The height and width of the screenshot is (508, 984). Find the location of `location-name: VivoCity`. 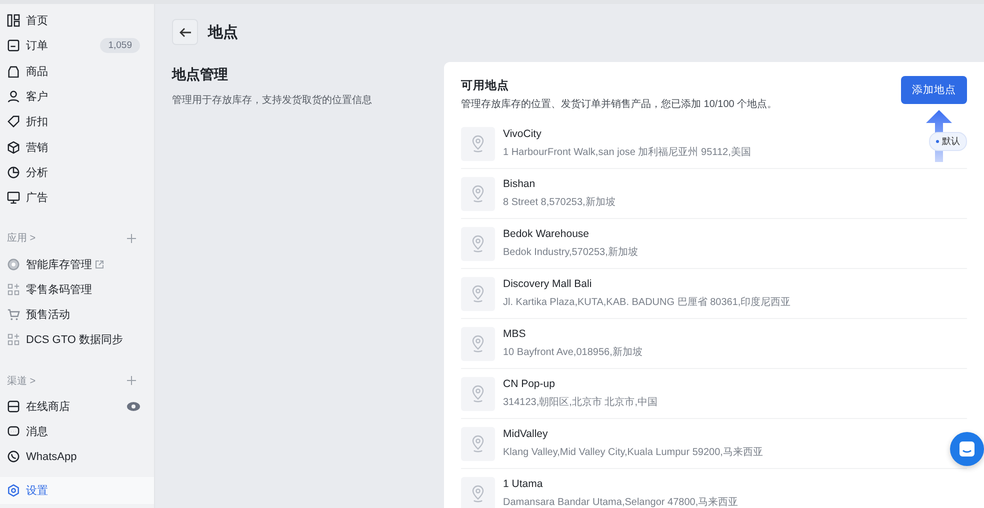

location-name: VivoCity is located at coordinates (627, 134).